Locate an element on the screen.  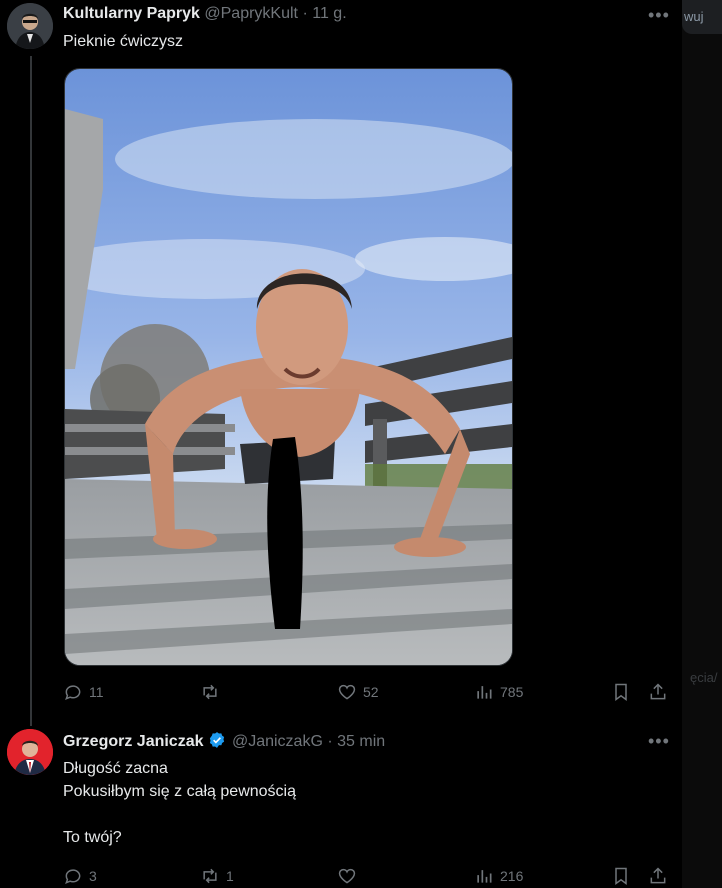
reply-count: 3 is located at coordinates (93, 876).